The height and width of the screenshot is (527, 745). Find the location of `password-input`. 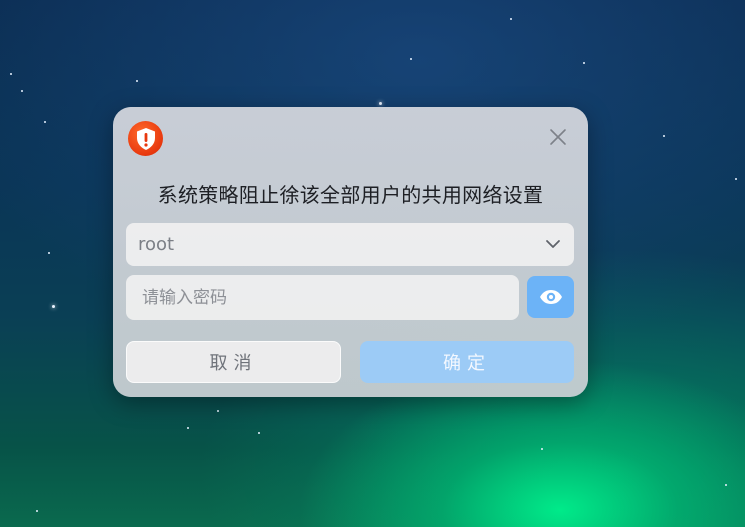

password-input is located at coordinates (322, 297).